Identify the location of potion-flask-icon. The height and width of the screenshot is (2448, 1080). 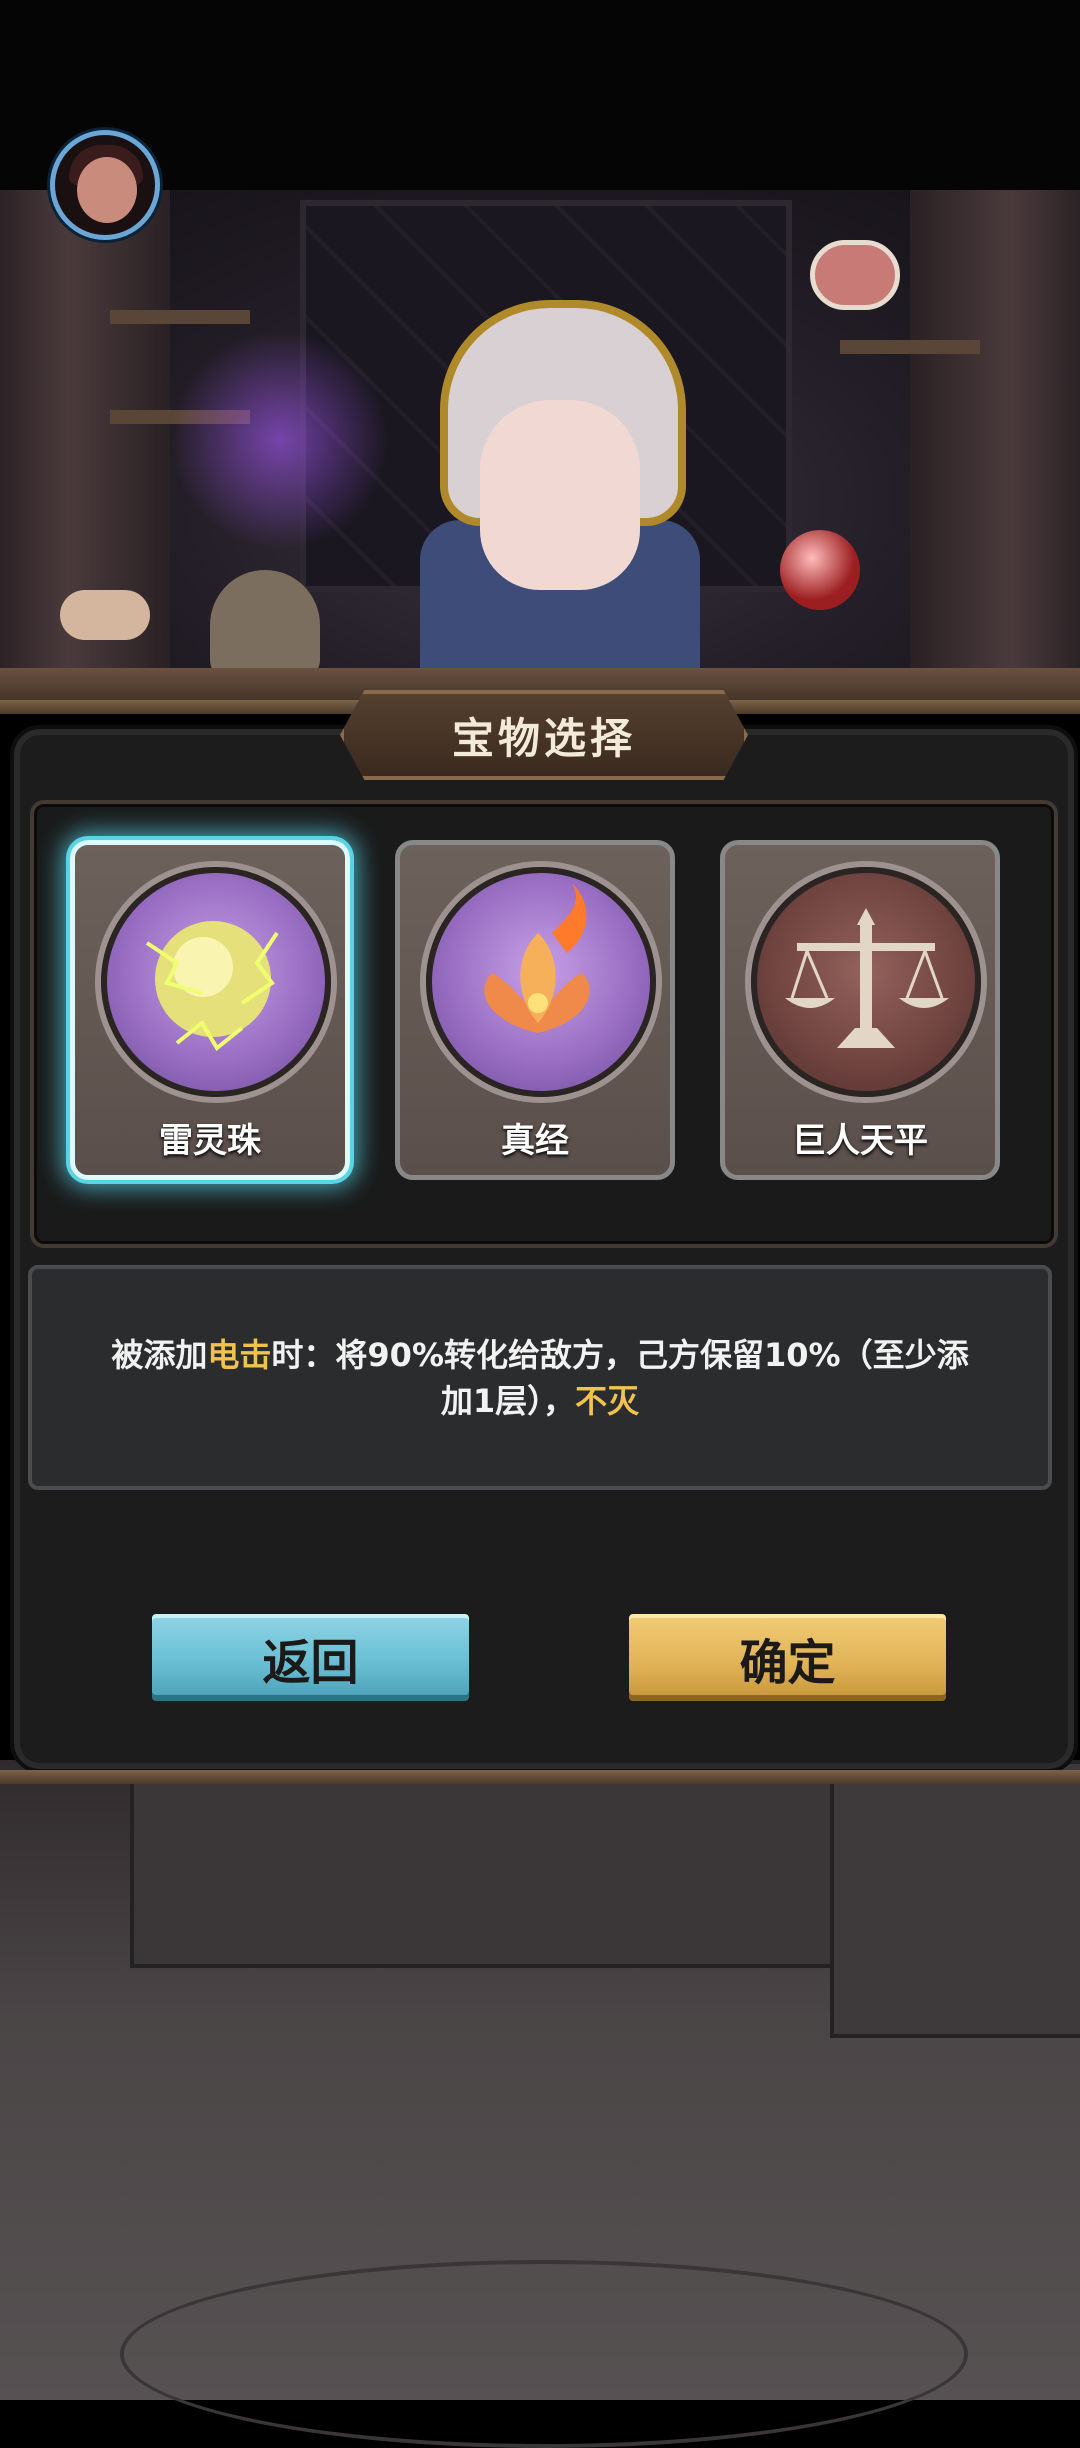
(820, 570).